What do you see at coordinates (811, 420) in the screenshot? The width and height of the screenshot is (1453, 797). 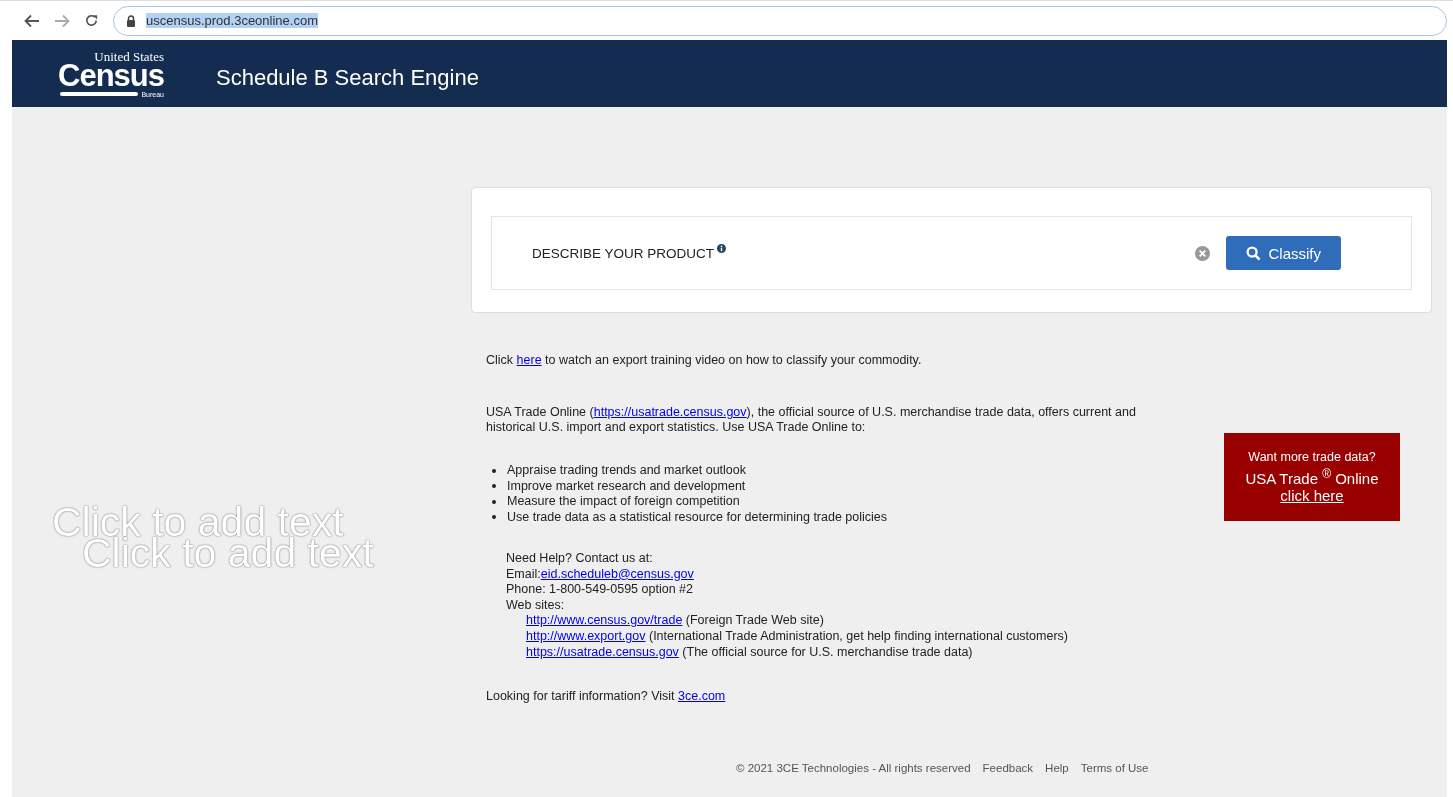 I see `usatrade-text: USA Trade Online (https://usatrade.census.gov), the official source of U.S. merchandise trade data, offers current and historical U.S. import and export statistics. Use USA Trade Online to:` at bounding box center [811, 420].